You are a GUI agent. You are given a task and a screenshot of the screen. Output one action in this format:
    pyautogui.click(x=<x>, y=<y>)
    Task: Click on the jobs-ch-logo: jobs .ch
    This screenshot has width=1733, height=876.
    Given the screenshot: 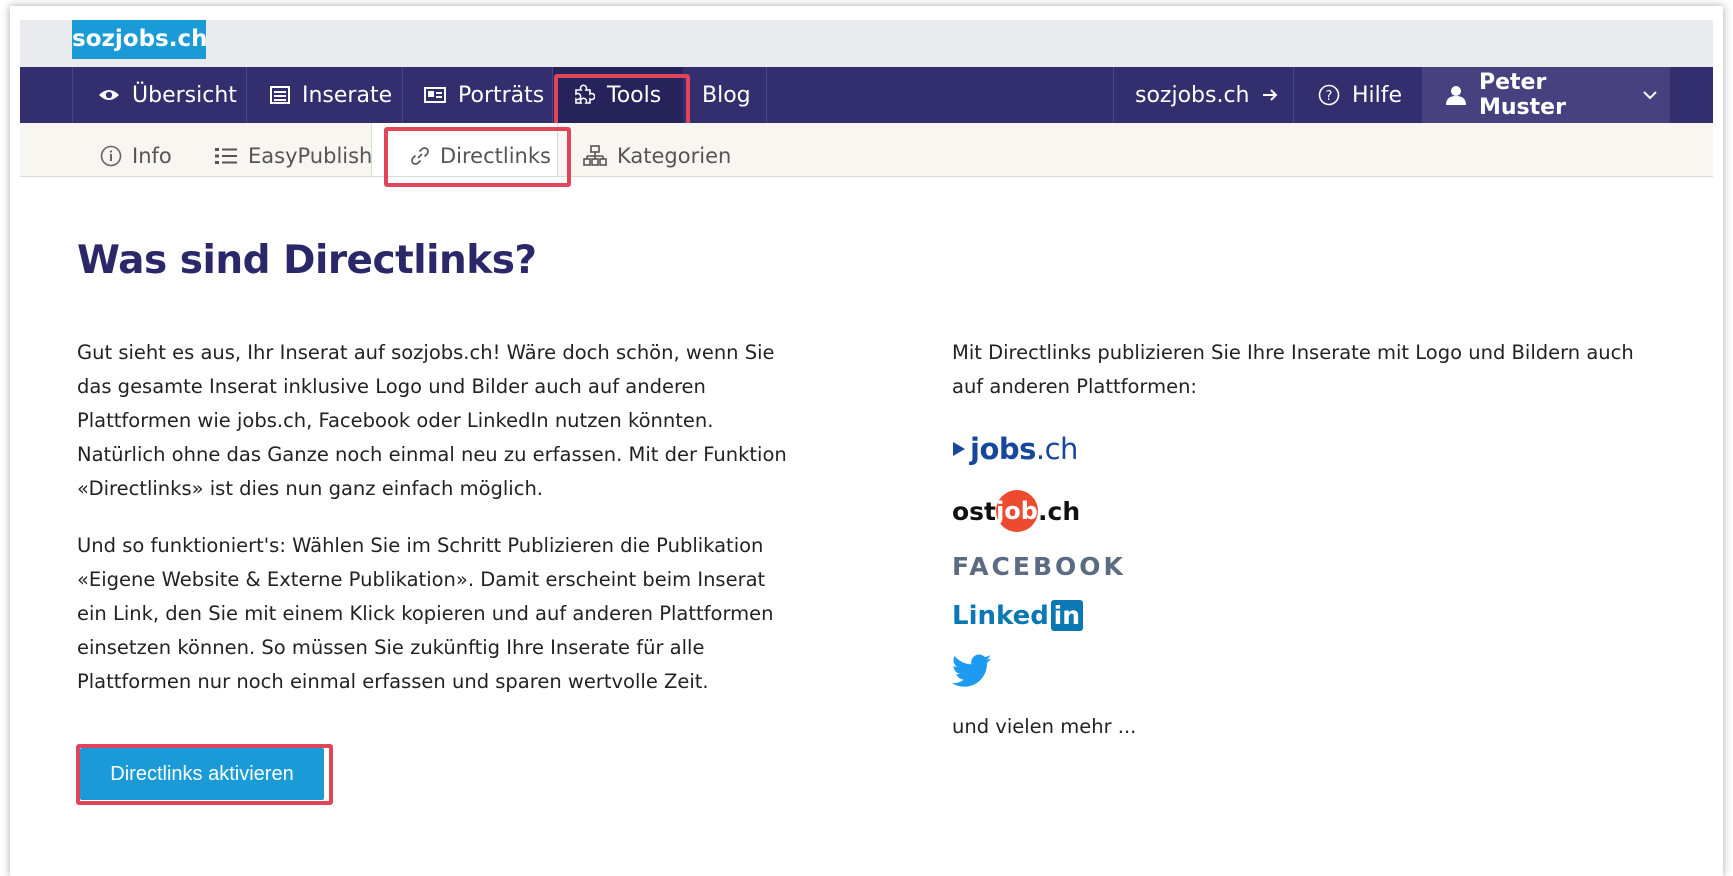 What is the action you would take?
    pyautogui.click(x=1015, y=449)
    